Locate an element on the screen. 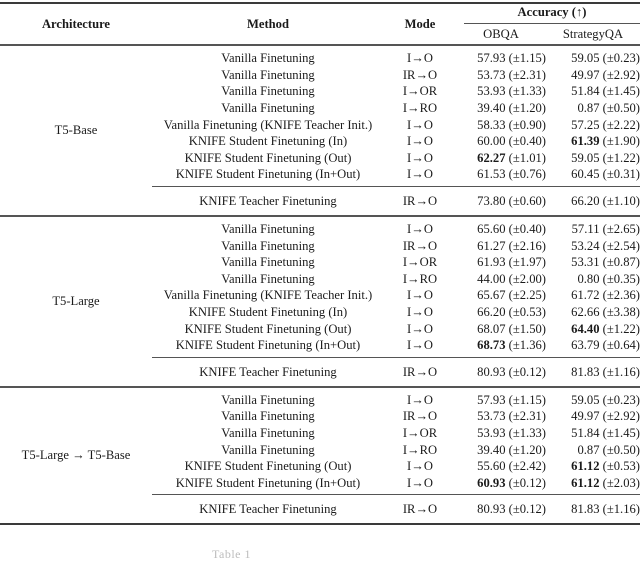 This screenshot has height=562, width=640. architecture-cell: T5-Large → T5-Base is located at coordinates (76, 456).